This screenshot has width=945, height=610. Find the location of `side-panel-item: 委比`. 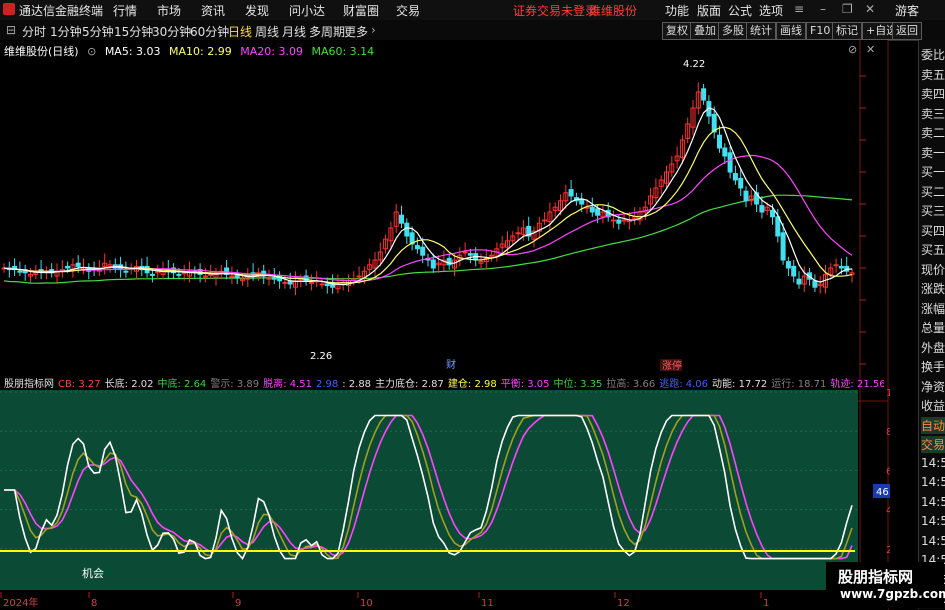

side-panel-item: 委比 is located at coordinates (933, 54).